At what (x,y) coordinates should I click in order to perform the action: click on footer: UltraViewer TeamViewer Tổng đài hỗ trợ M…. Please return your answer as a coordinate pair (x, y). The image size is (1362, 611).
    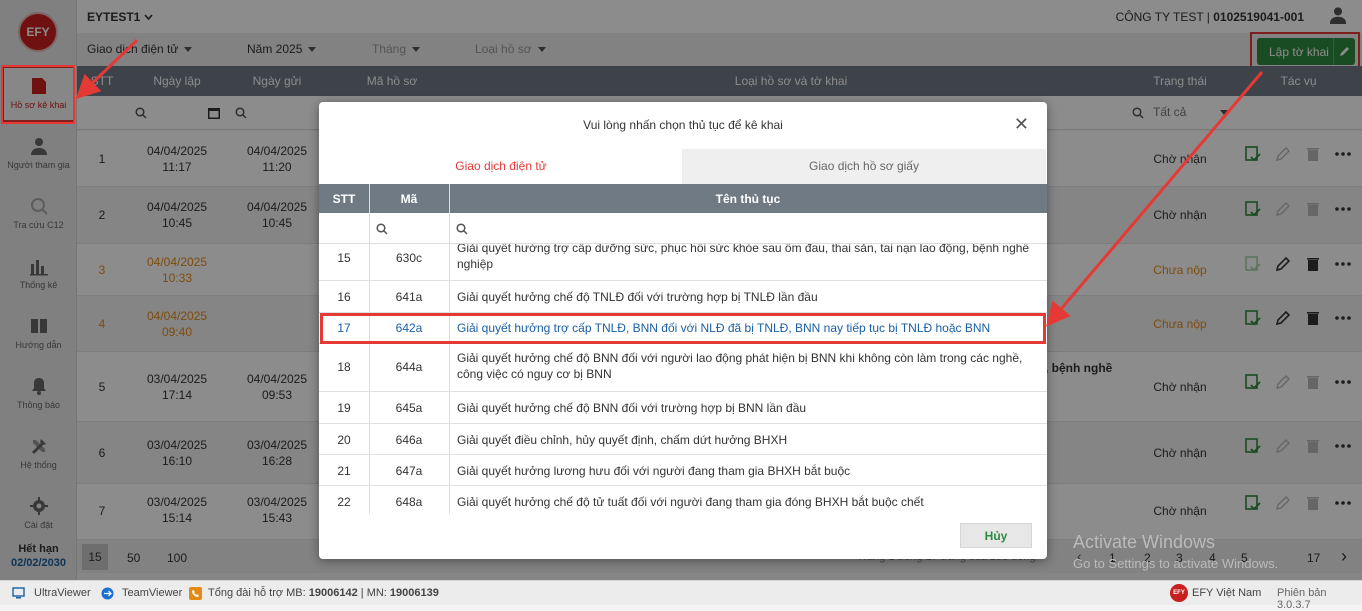
    Looking at the image, I should click on (681, 595).